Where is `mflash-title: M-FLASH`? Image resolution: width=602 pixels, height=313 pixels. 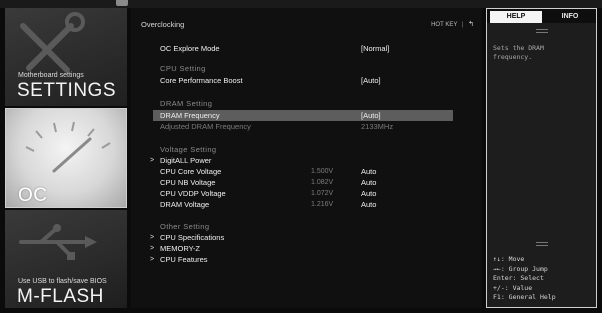
mflash-title: M-FLASH is located at coordinates (60, 296).